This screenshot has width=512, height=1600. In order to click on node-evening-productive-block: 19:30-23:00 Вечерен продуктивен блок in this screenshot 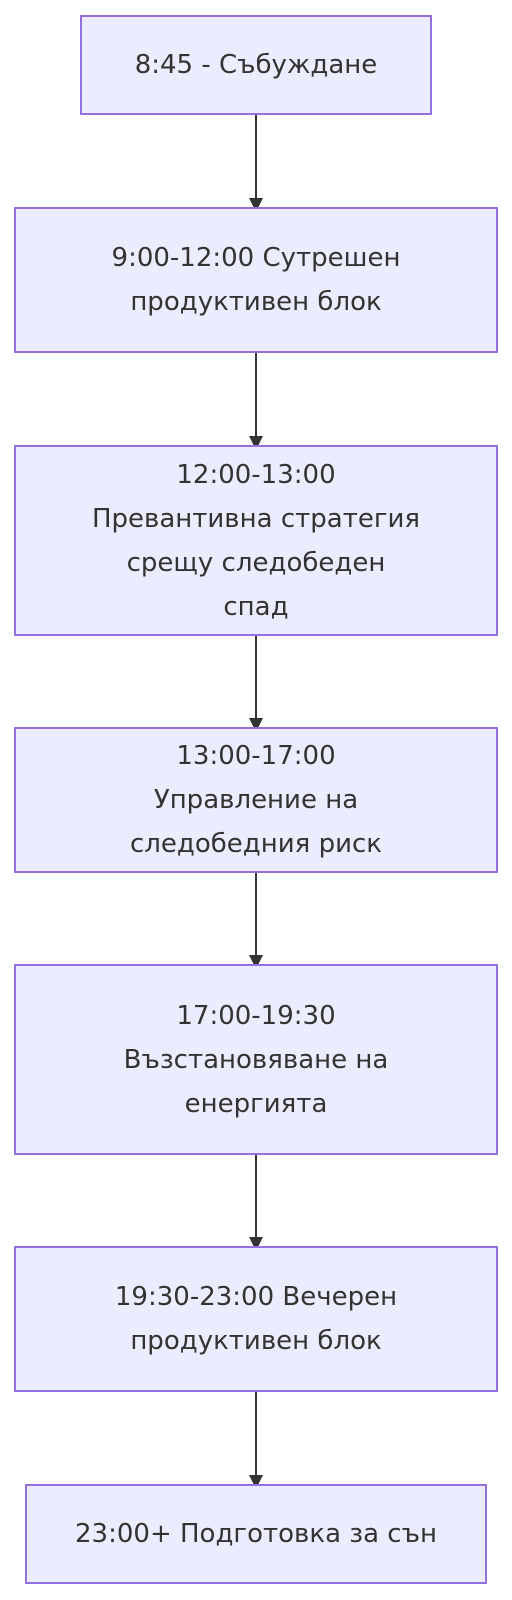, I will do `click(256, 1319)`.